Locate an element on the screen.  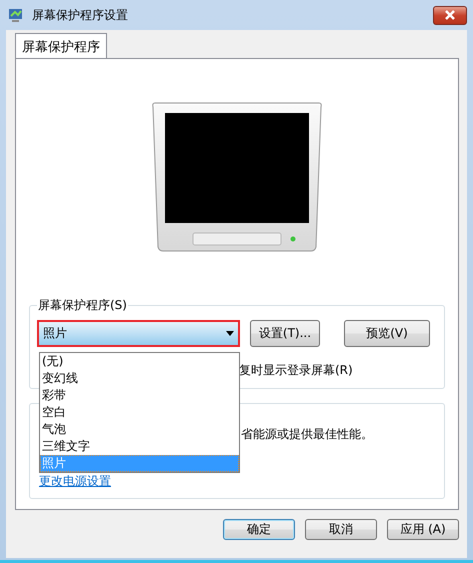
dropdown-option: 气泡 is located at coordinates (139, 429).